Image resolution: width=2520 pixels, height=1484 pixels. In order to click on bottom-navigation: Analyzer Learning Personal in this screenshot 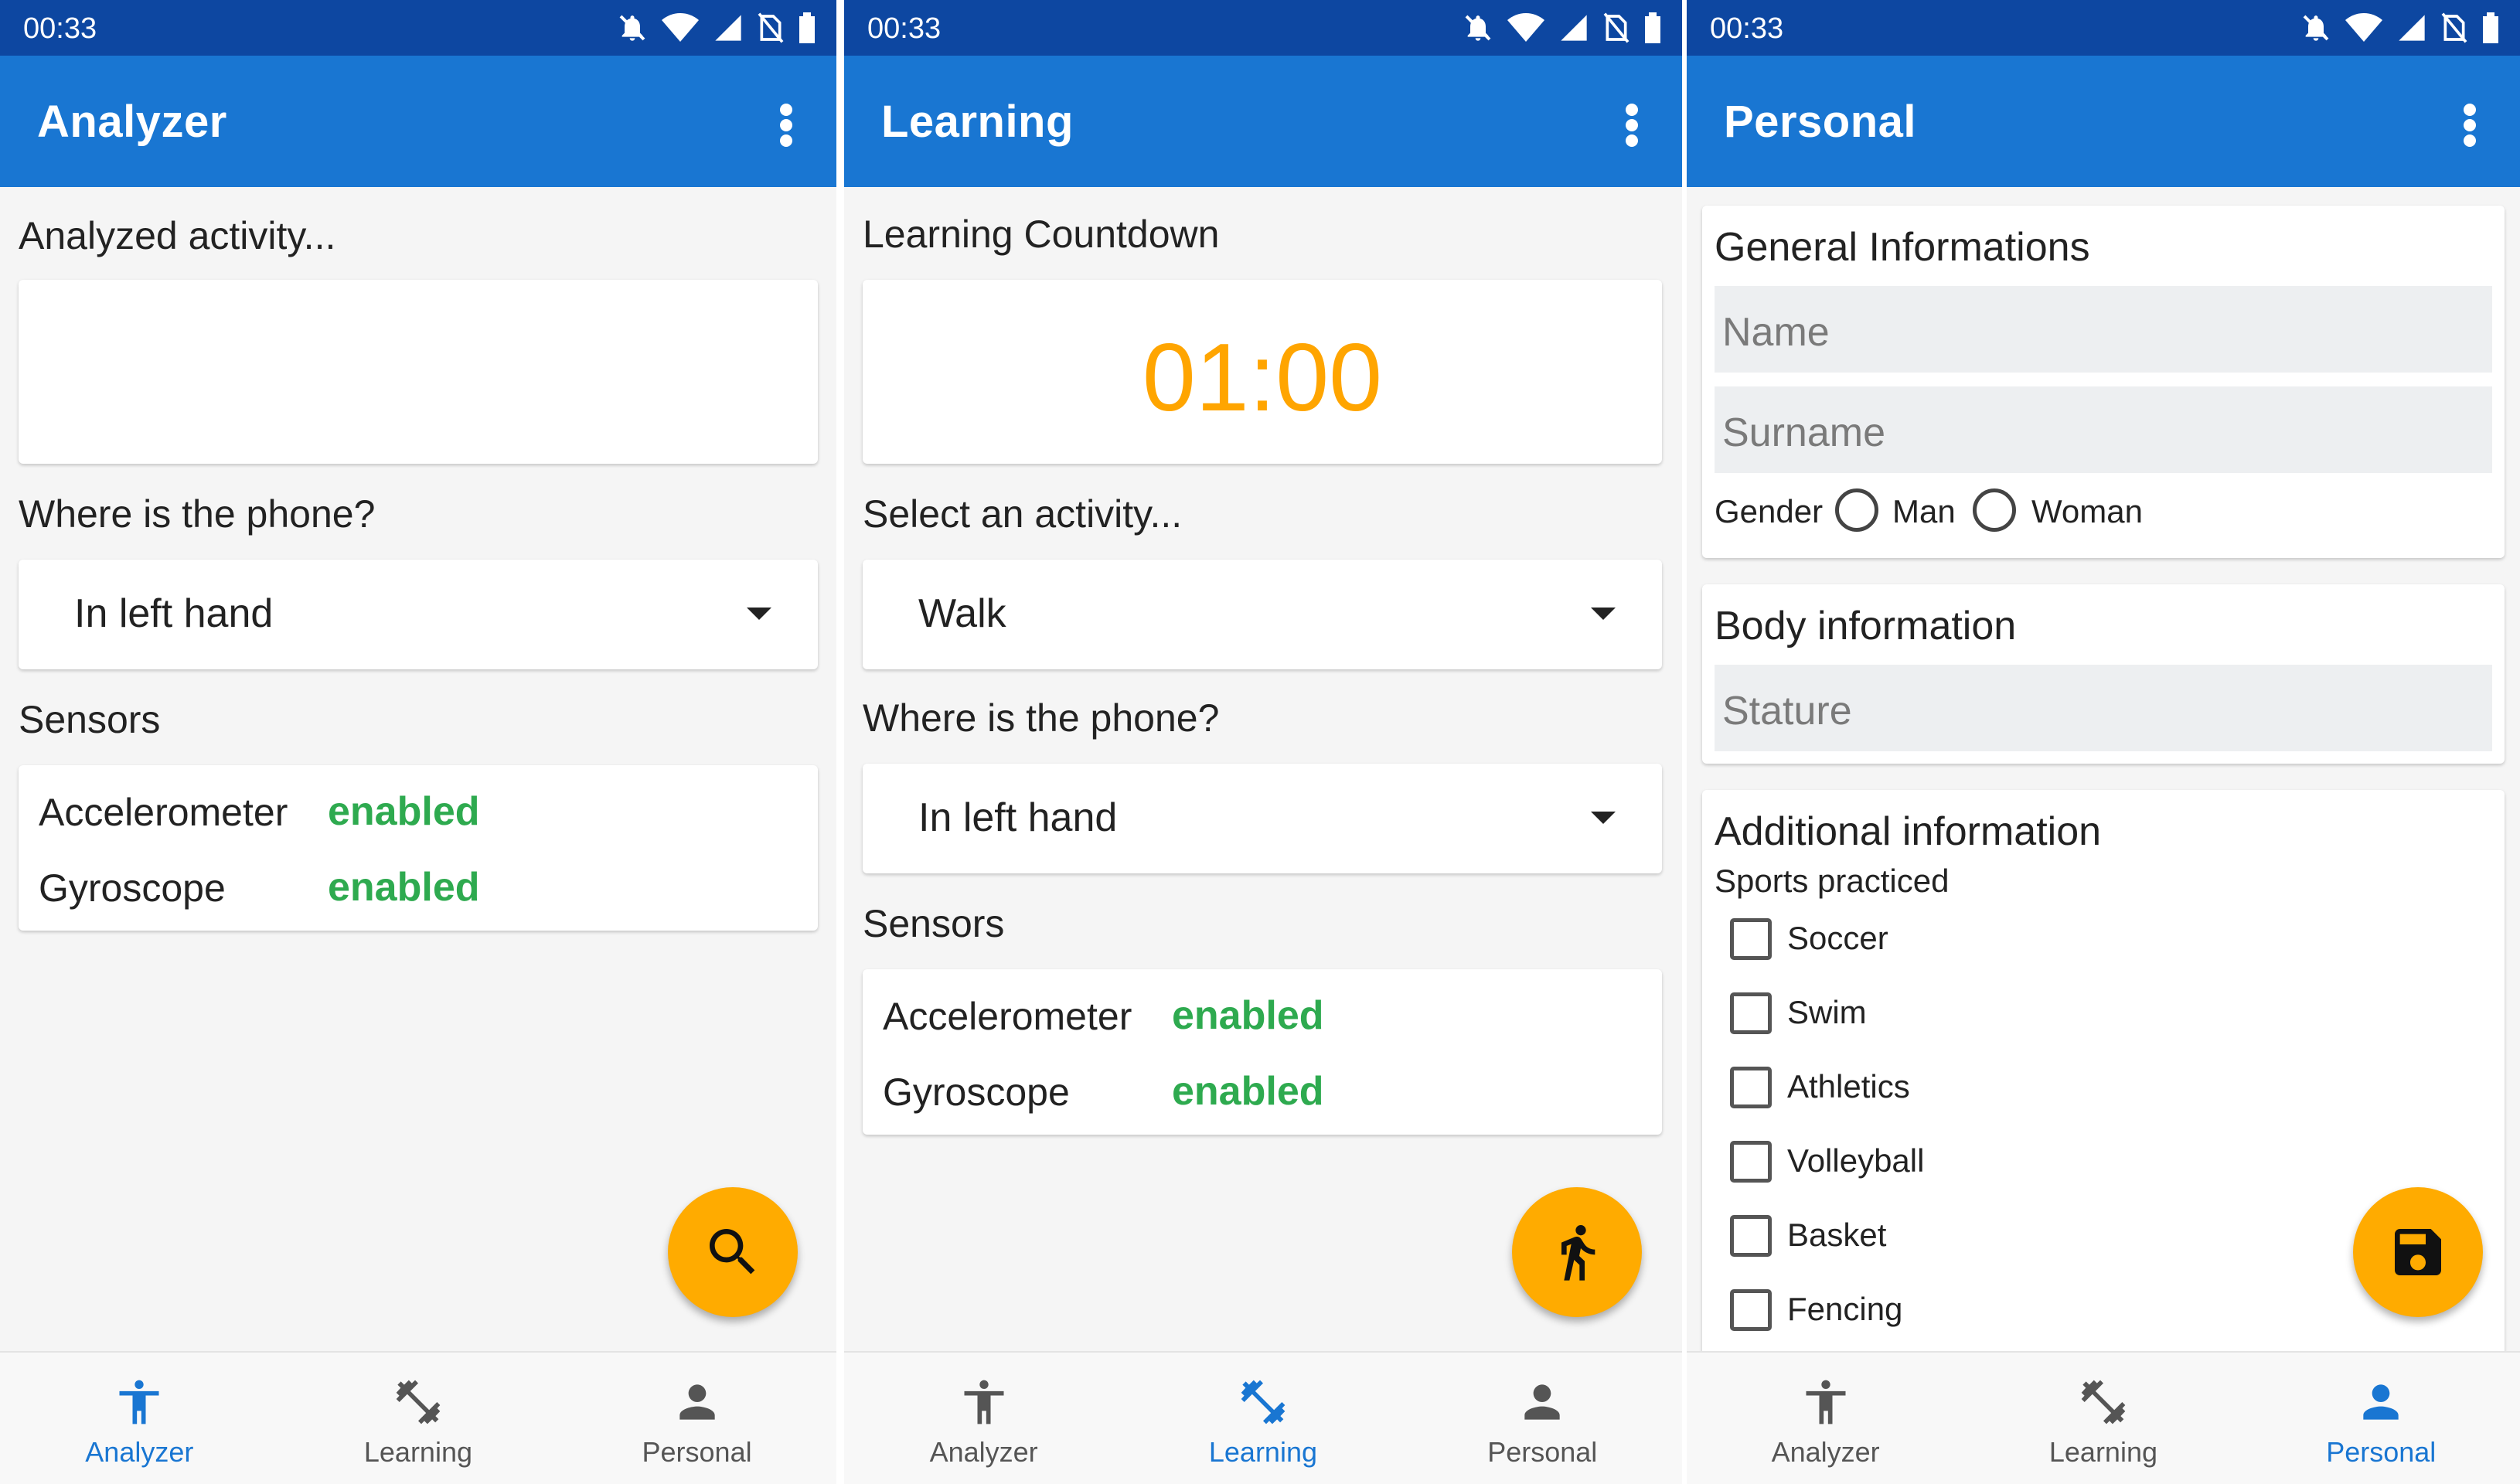, I will do `click(1263, 1417)`.